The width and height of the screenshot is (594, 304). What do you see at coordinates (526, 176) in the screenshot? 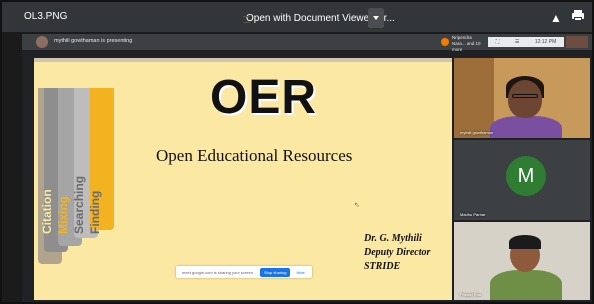
I see `avatar: M` at bounding box center [526, 176].